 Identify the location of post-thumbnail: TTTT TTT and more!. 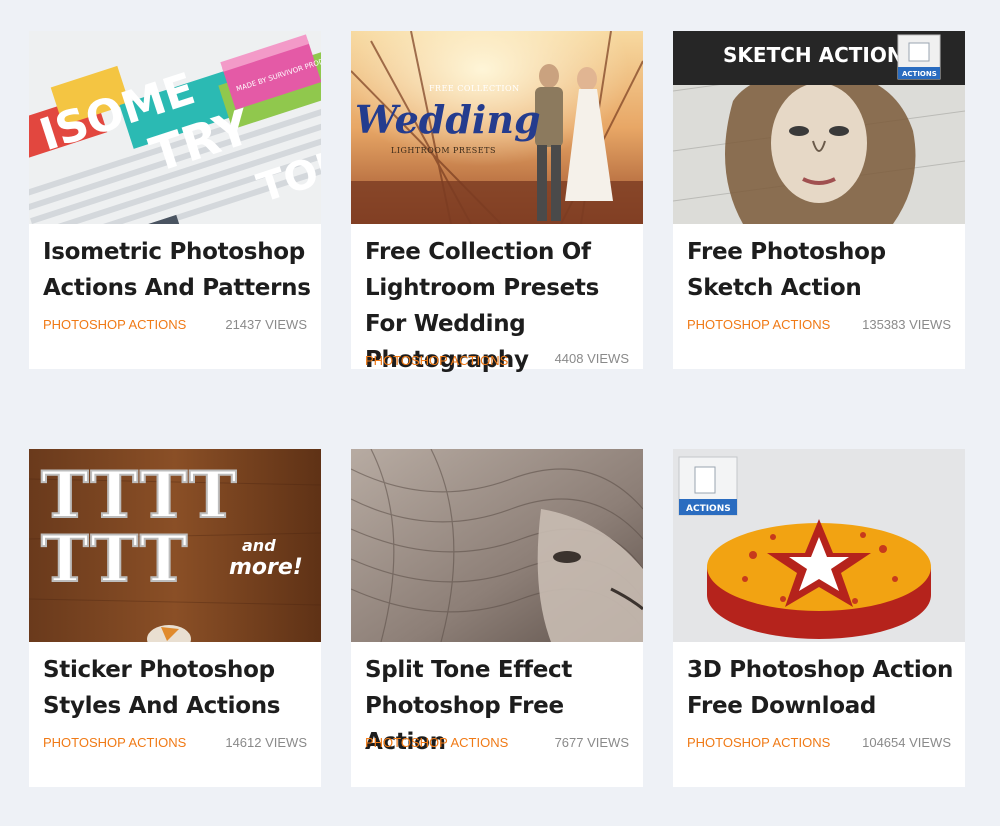
(175, 545).